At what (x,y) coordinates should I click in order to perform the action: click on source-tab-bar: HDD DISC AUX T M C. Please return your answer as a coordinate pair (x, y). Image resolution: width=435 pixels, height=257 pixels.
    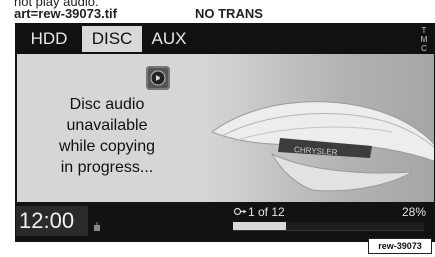
    Looking at the image, I should click on (225, 38).